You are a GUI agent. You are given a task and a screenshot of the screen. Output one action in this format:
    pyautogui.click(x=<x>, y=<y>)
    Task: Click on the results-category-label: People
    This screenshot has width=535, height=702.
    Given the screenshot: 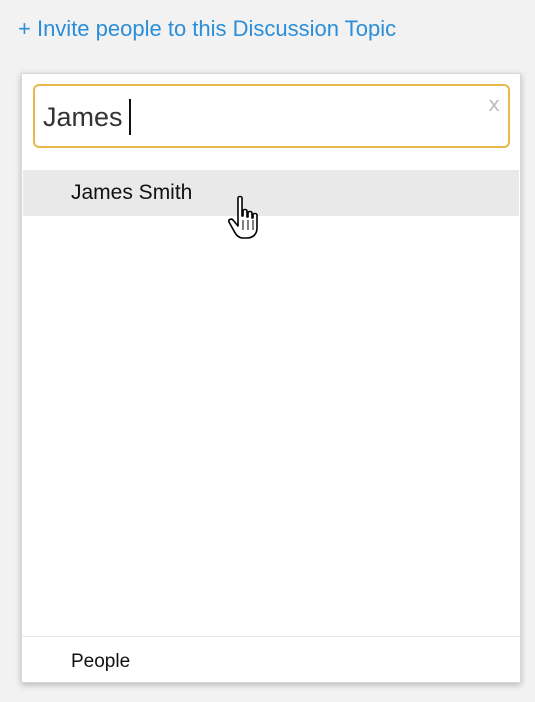 What is the action you would take?
    pyautogui.click(x=101, y=661)
    